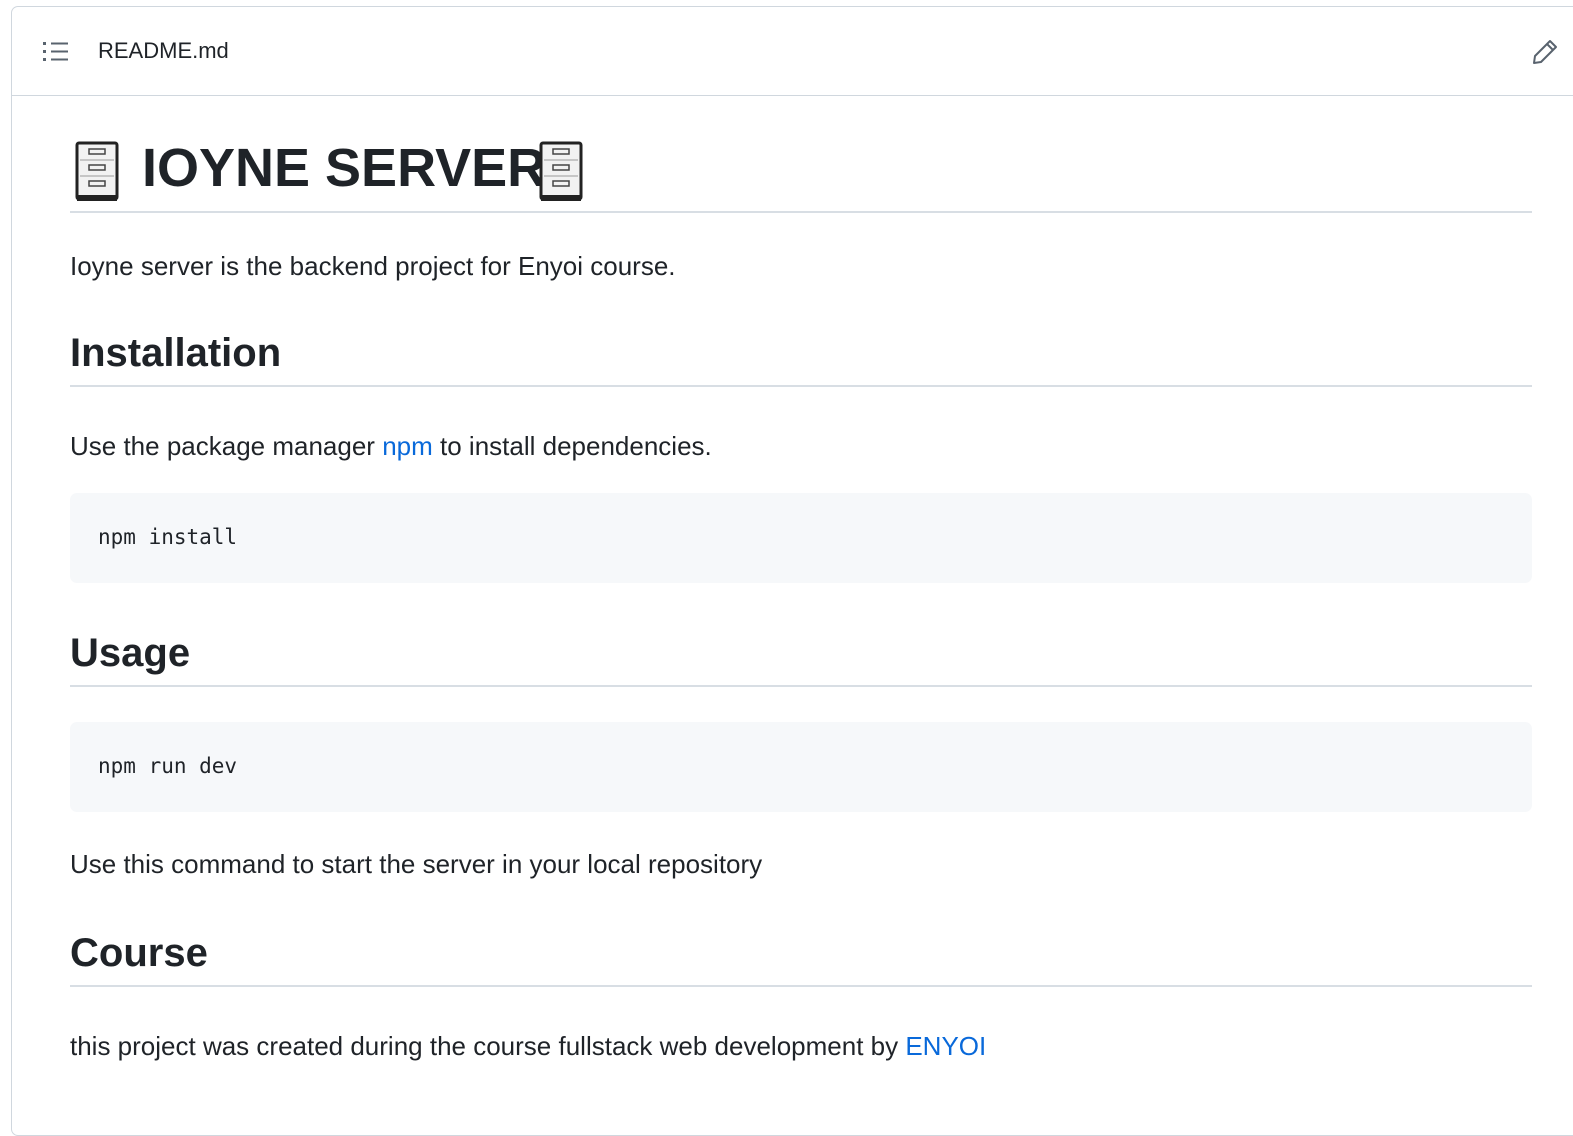  What do you see at coordinates (168, 537) in the screenshot?
I see `code-install: npm install` at bounding box center [168, 537].